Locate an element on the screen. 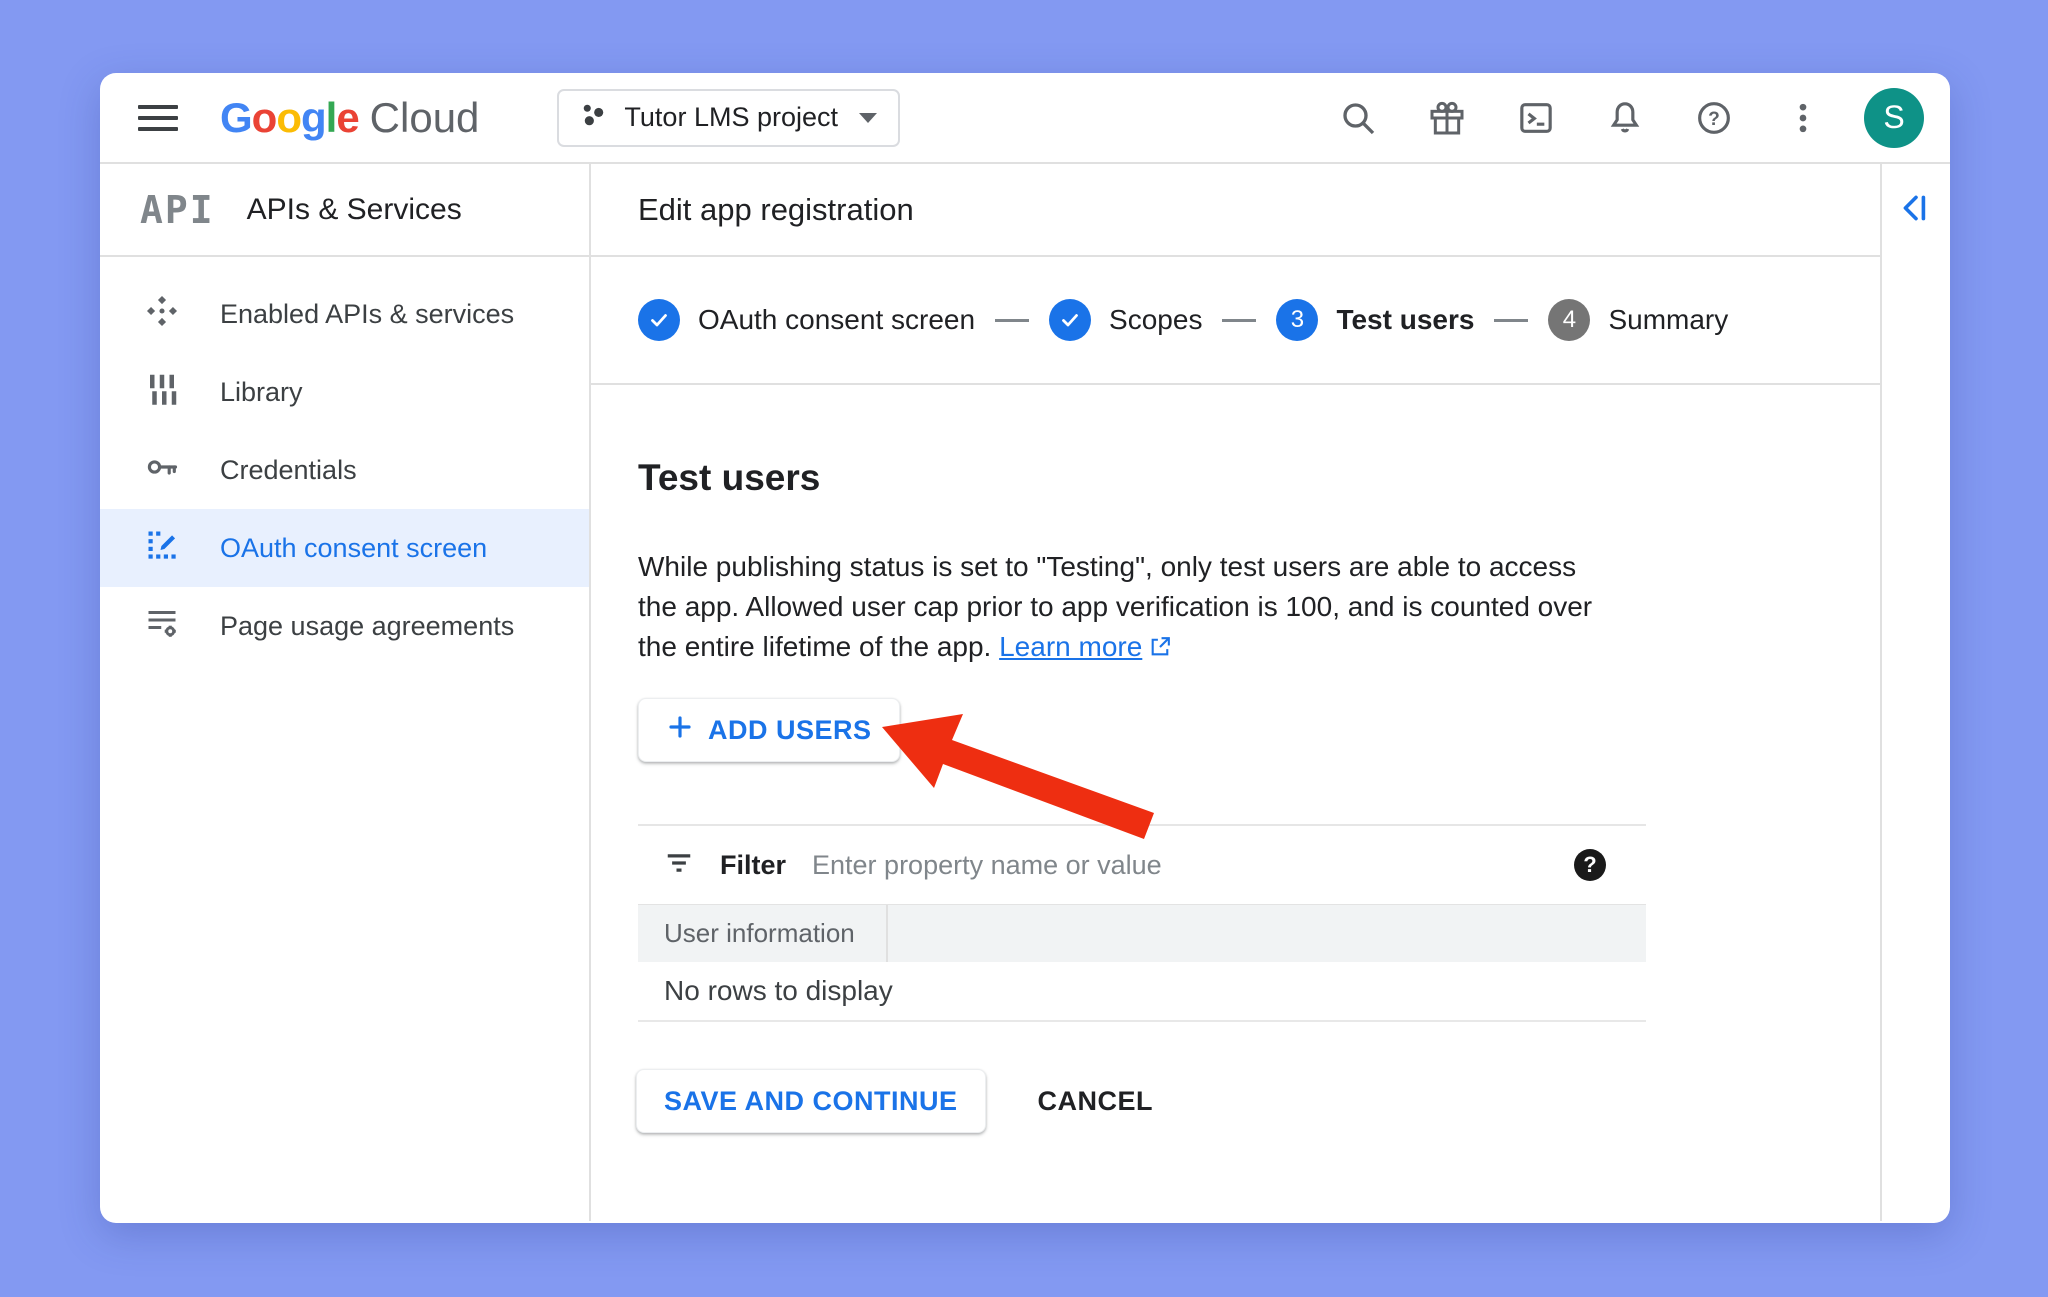 The image size is (2048, 1297). save-and-continue-button: SAVE AND CONTINUE is located at coordinates (811, 1101).